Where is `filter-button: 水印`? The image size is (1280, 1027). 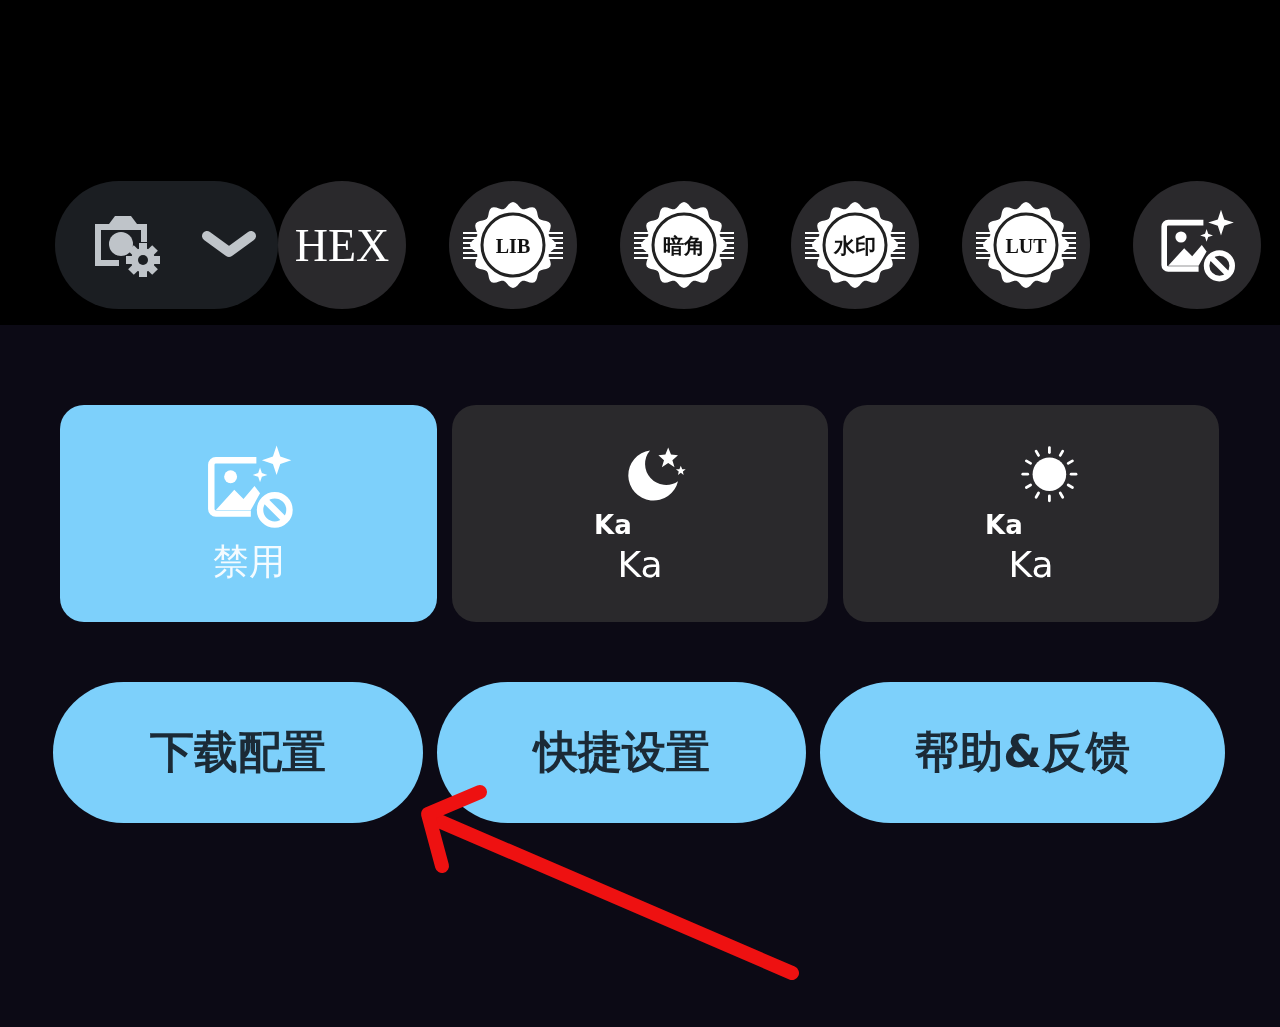 filter-button: 水印 is located at coordinates (855, 245).